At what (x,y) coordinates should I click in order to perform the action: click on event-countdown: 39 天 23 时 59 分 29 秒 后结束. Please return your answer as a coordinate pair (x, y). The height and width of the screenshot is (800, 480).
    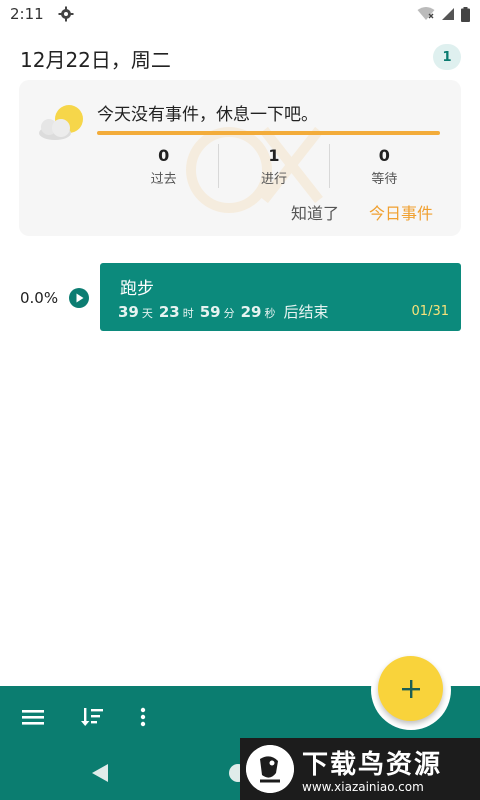
    Looking at the image, I should click on (223, 311).